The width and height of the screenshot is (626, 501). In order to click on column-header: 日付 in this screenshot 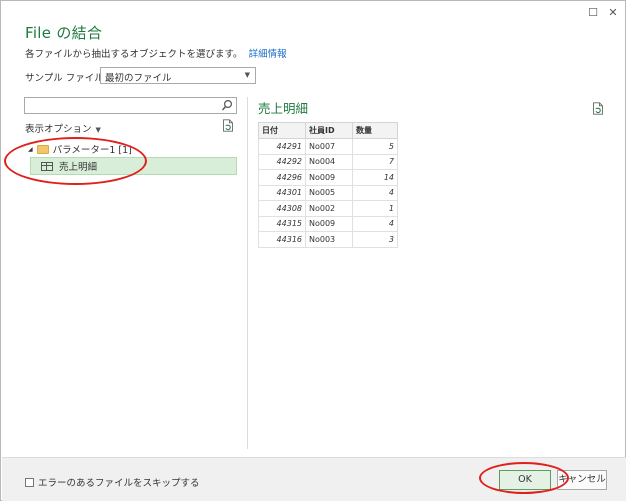, I will do `click(282, 130)`.